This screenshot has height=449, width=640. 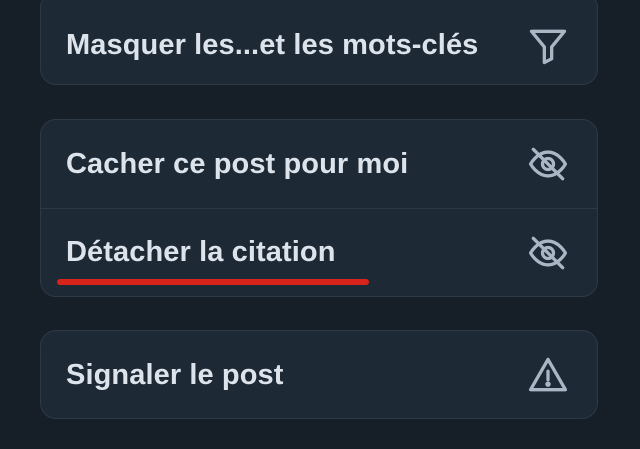 What do you see at coordinates (548, 375) in the screenshot?
I see `warning-triangle-icon` at bounding box center [548, 375].